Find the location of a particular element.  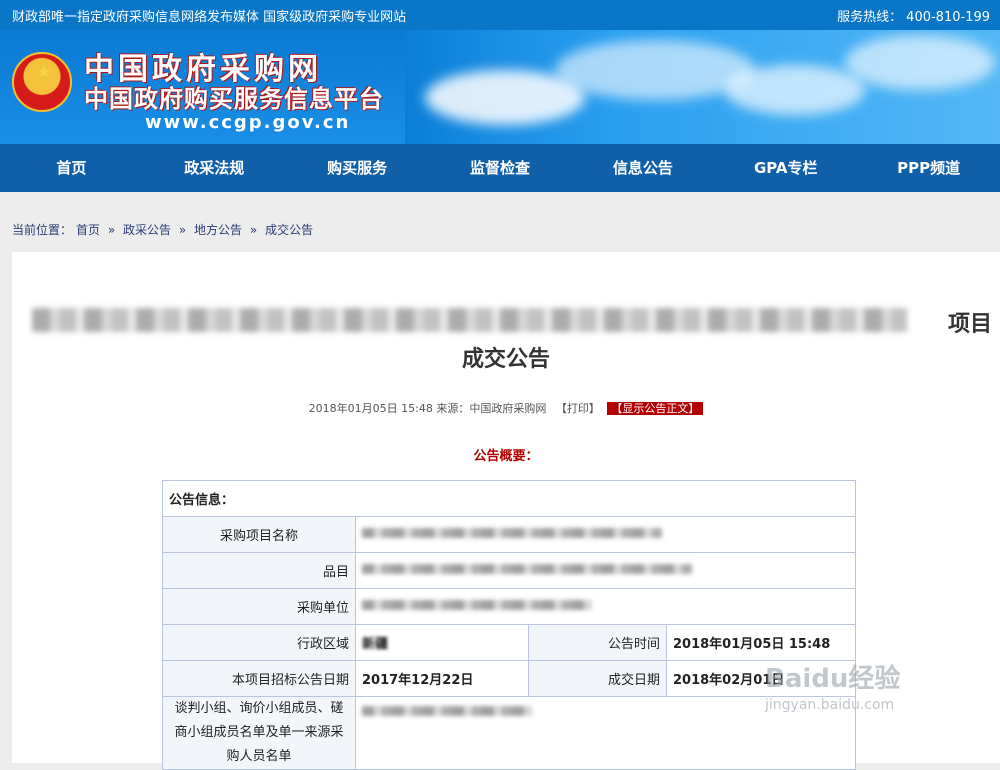

site-subtitle: 中国政府购买服务信息平台 is located at coordinates (234, 99).